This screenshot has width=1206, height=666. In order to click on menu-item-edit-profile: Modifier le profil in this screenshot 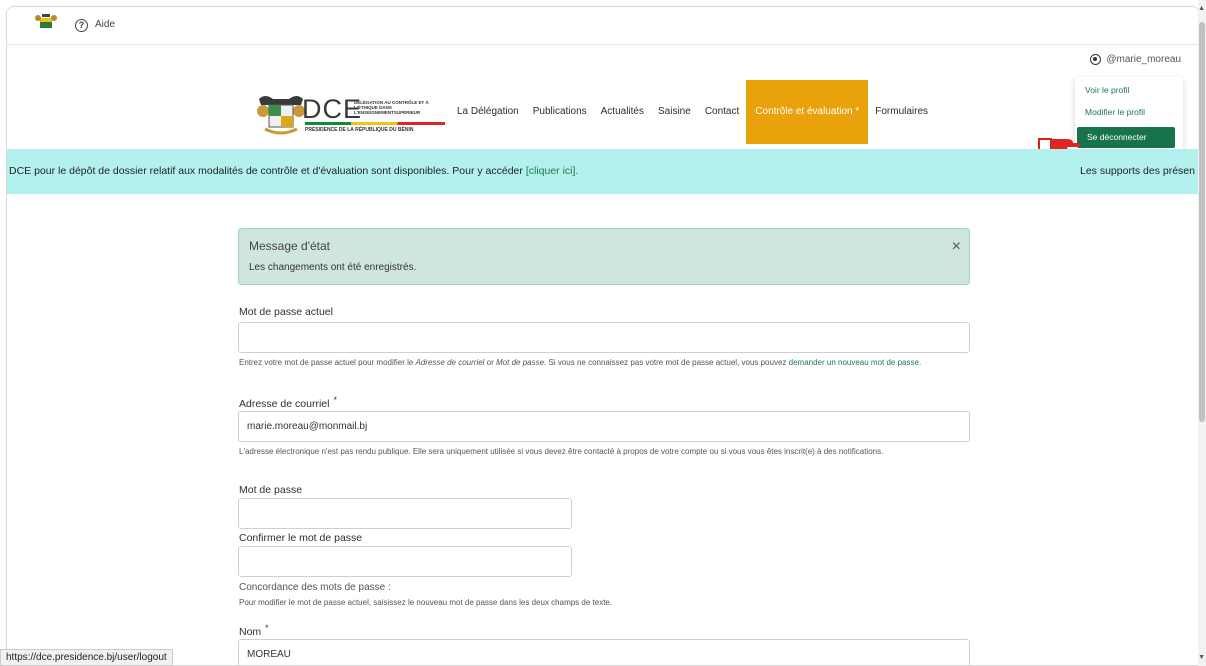, I will do `click(1115, 112)`.